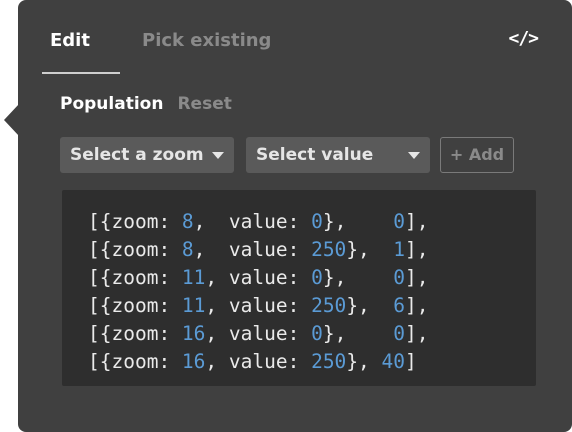 The image size is (572, 432). What do you see at coordinates (206, 40) in the screenshot?
I see `tab-pick-existing: Pick existing` at bounding box center [206, 40].